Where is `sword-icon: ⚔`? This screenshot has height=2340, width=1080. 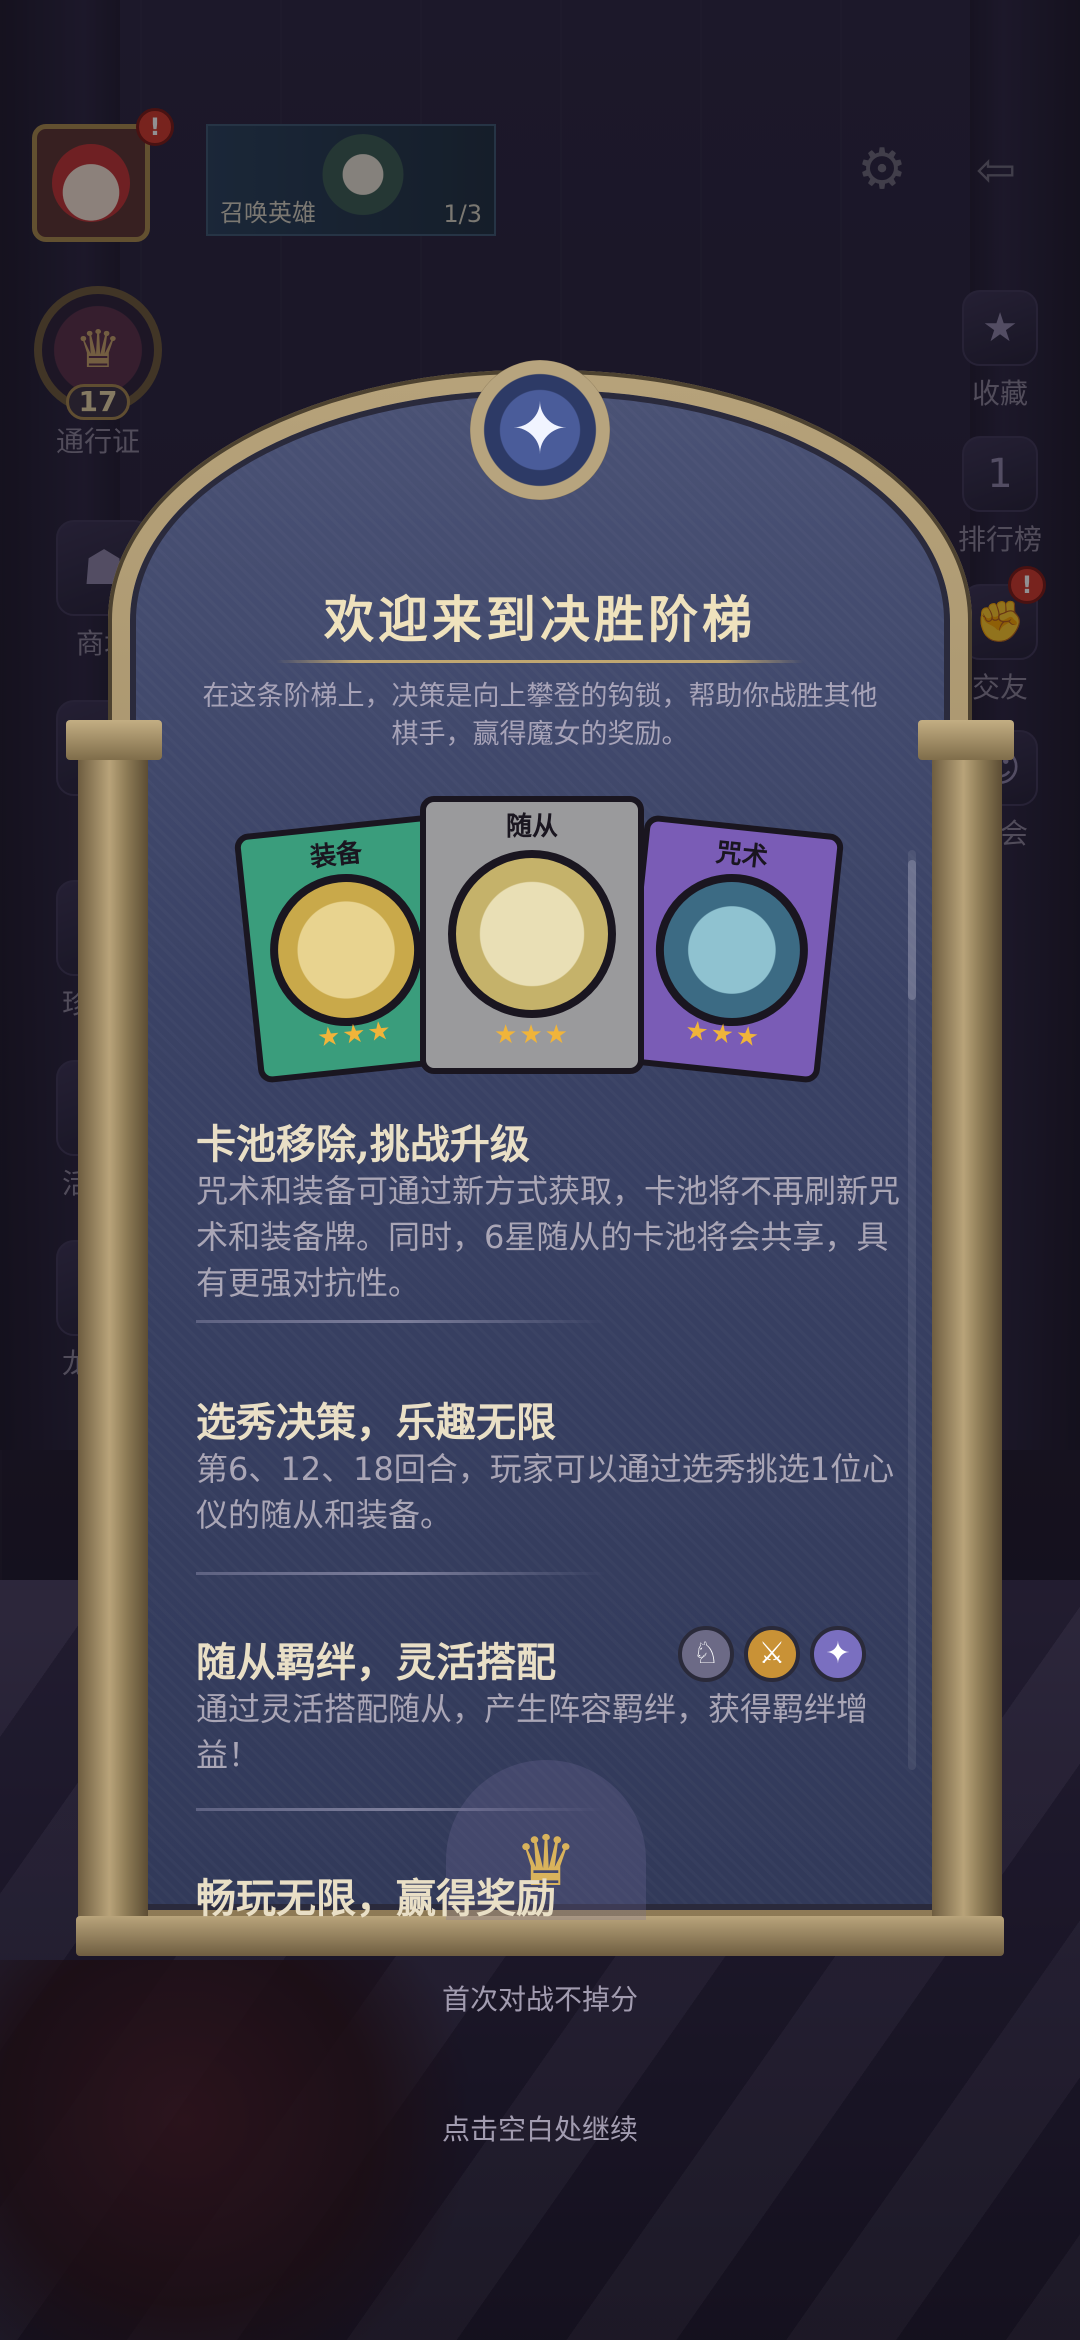 sword-icon: ⚔ is located at coordinates (772, 1654).